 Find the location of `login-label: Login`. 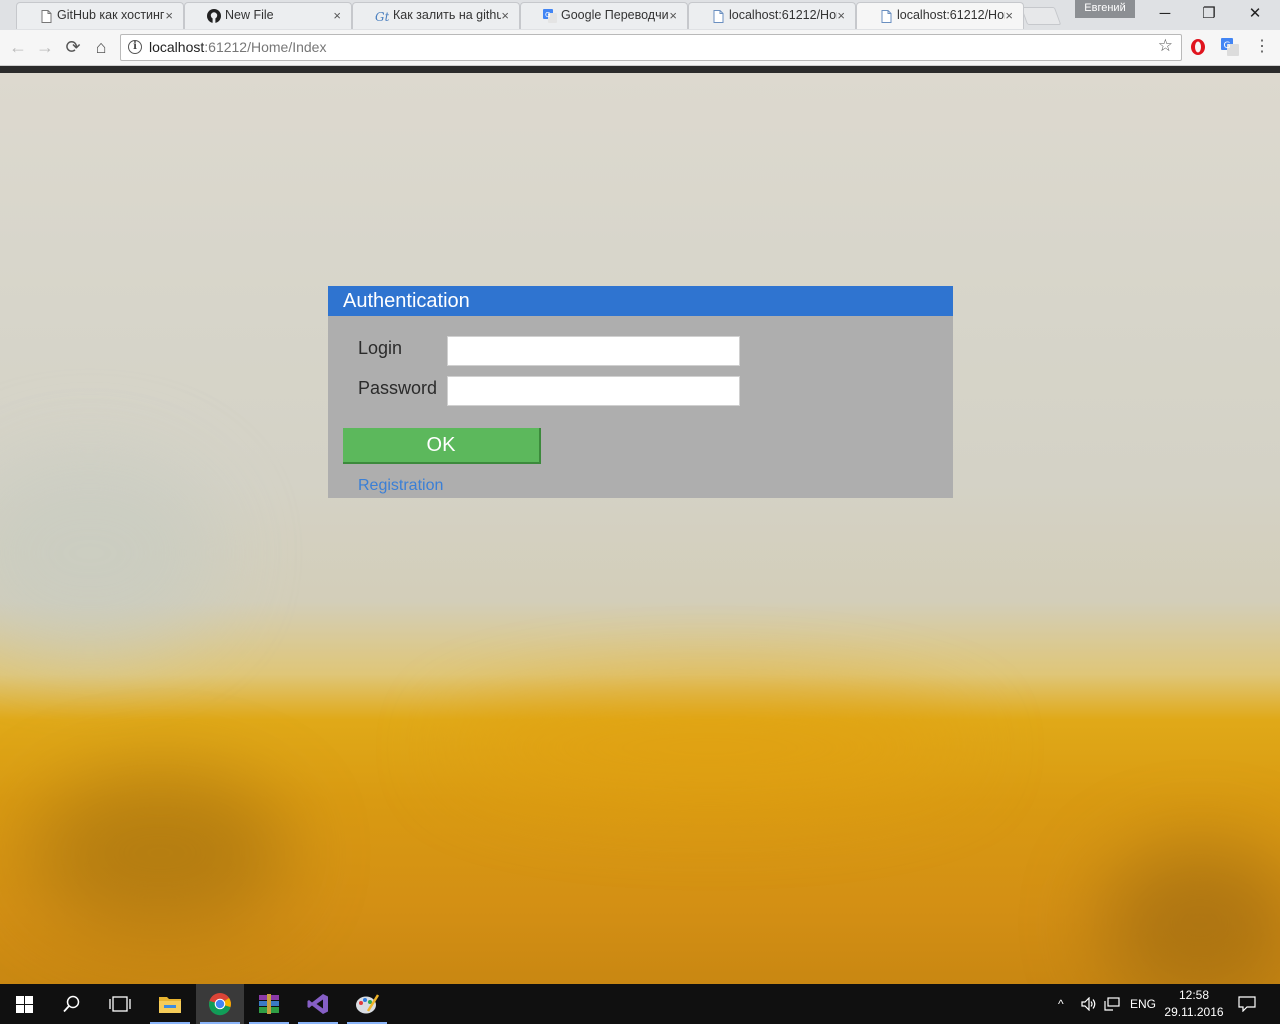

login-label: Login is located at coordinates (380, 348).